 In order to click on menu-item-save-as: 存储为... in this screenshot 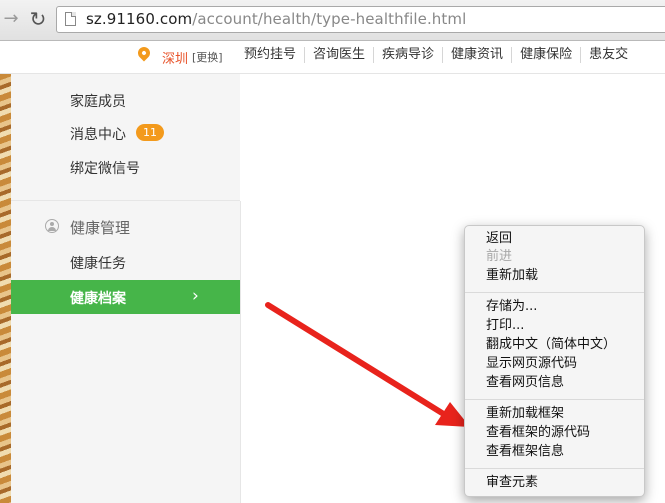, I will do `click(511, 307)`.